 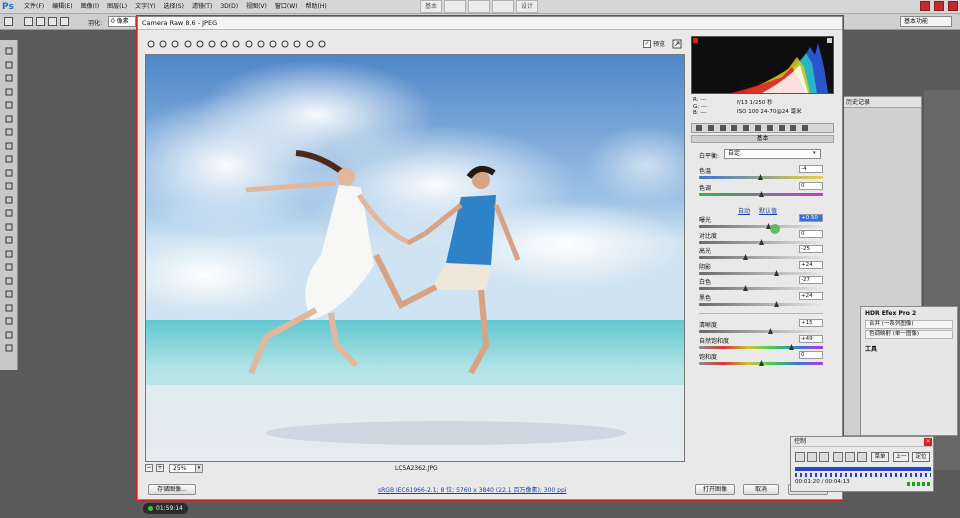 I want to click on feather-input: 0 像素, so click(x=122, y=21).